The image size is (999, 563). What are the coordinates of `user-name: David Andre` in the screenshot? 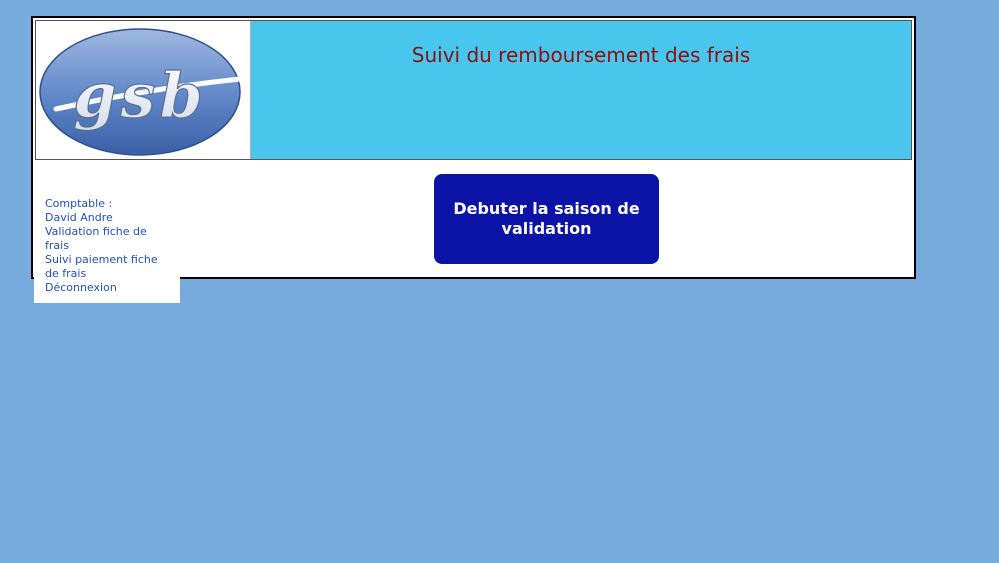 It's located at (79, 217).